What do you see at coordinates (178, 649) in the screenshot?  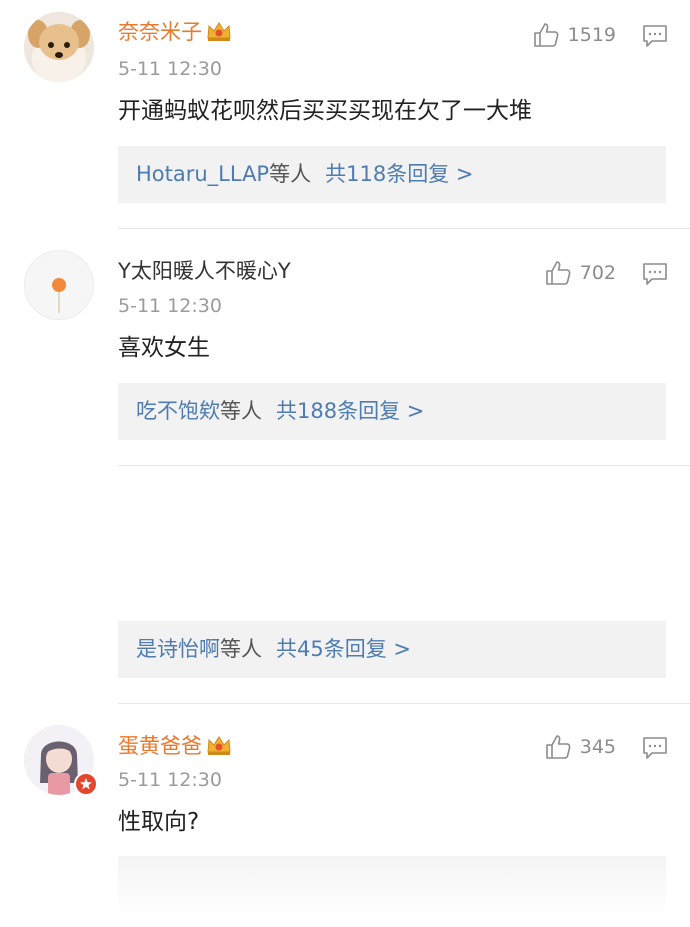 I see `reply-users: 是诗怡啊` at bounding box center [178, 649].